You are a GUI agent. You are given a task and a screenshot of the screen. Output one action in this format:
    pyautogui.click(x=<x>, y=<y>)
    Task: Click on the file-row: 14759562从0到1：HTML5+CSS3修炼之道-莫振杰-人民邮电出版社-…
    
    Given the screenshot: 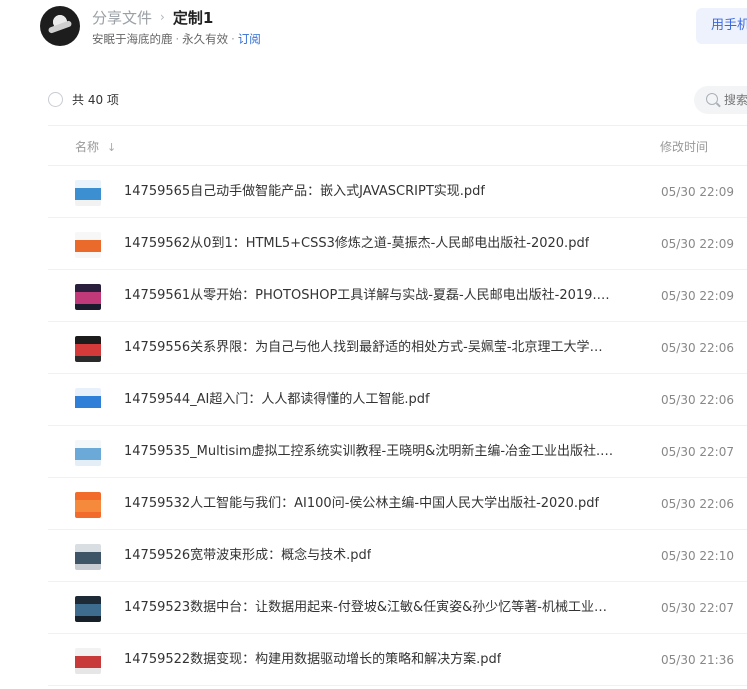 What is the action you would take?
    pyautogui.click(x=397, y=244)
    